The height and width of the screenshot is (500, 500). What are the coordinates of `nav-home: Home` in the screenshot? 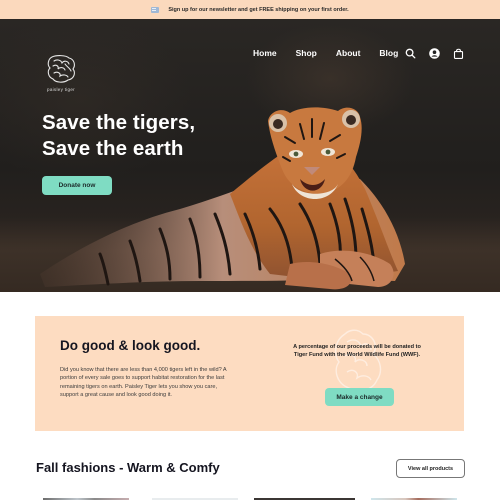 It's located at (265, 53).